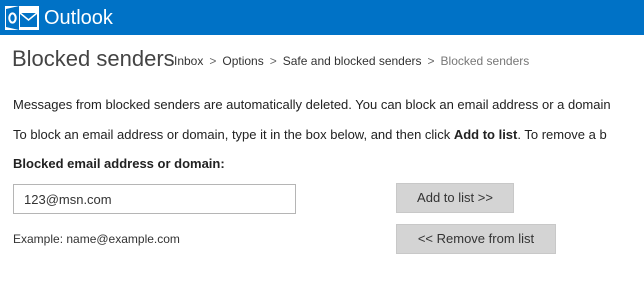 The width and height of the screenshot is (644, 291). I want to click on outlook-logo-icon, so click(22, 18).